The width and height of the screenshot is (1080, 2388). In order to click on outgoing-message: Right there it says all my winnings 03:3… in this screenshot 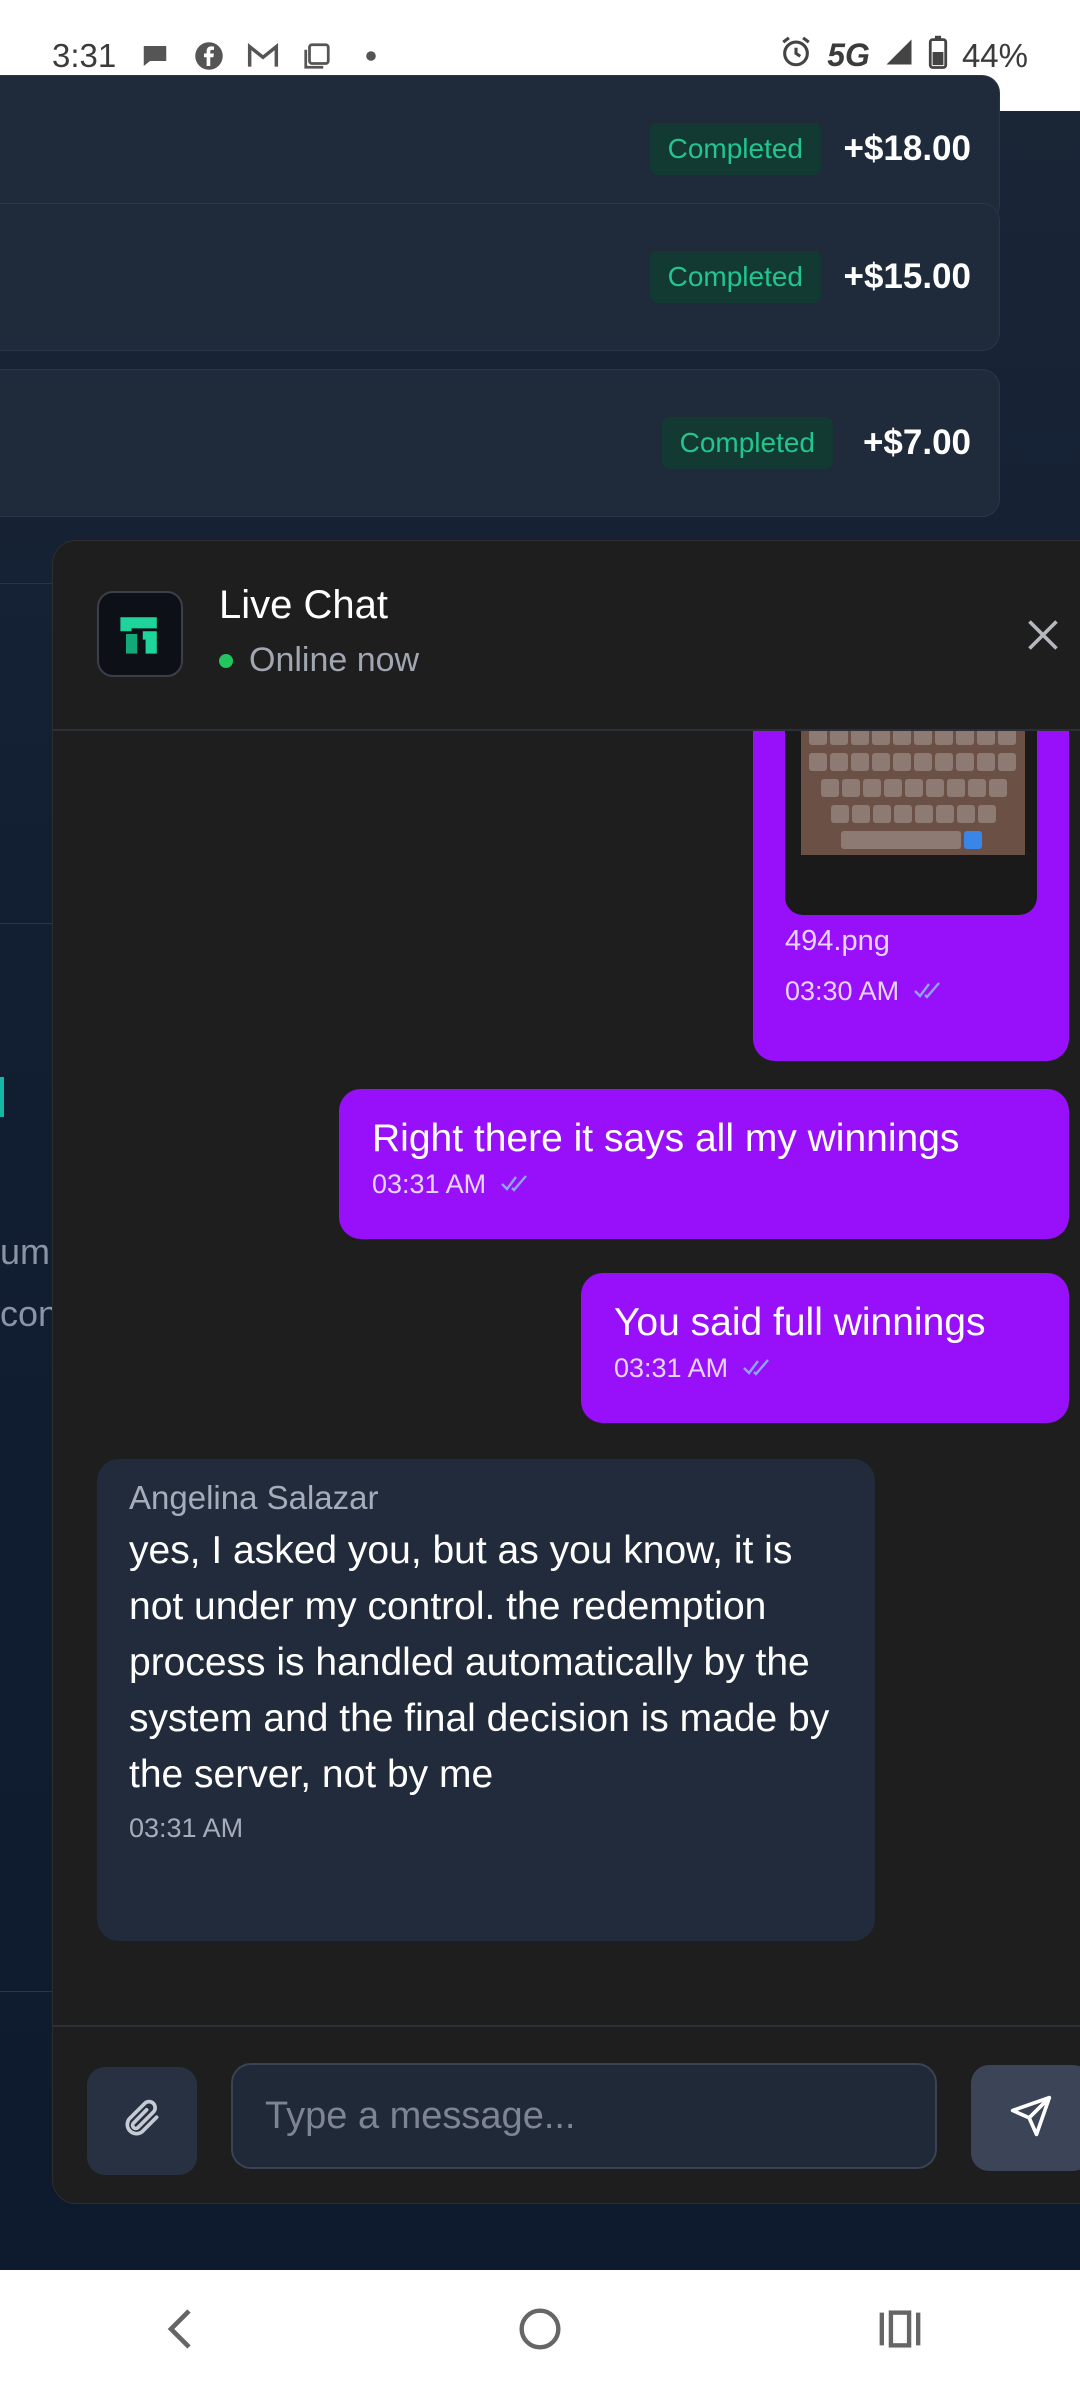, I will do `click(704, 1164)`.